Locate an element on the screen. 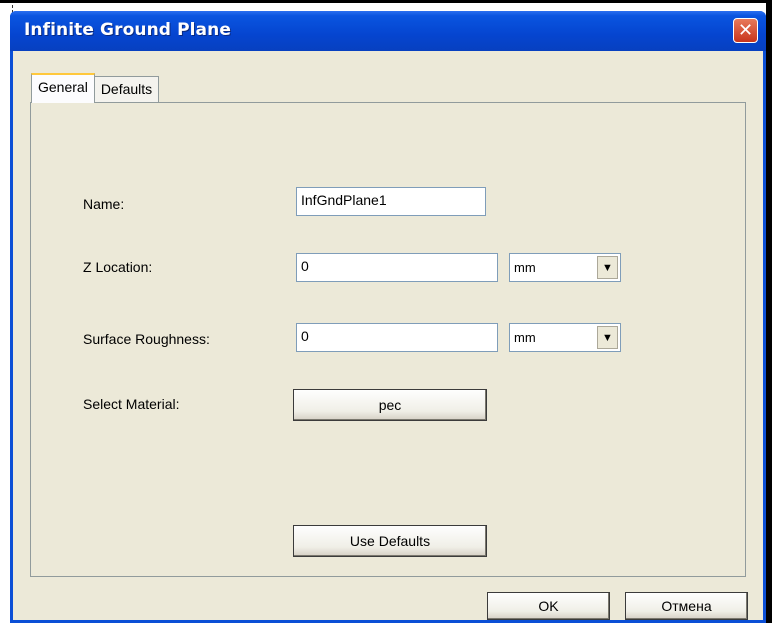  close-button: ✕ is located at coordinates (745, 30).